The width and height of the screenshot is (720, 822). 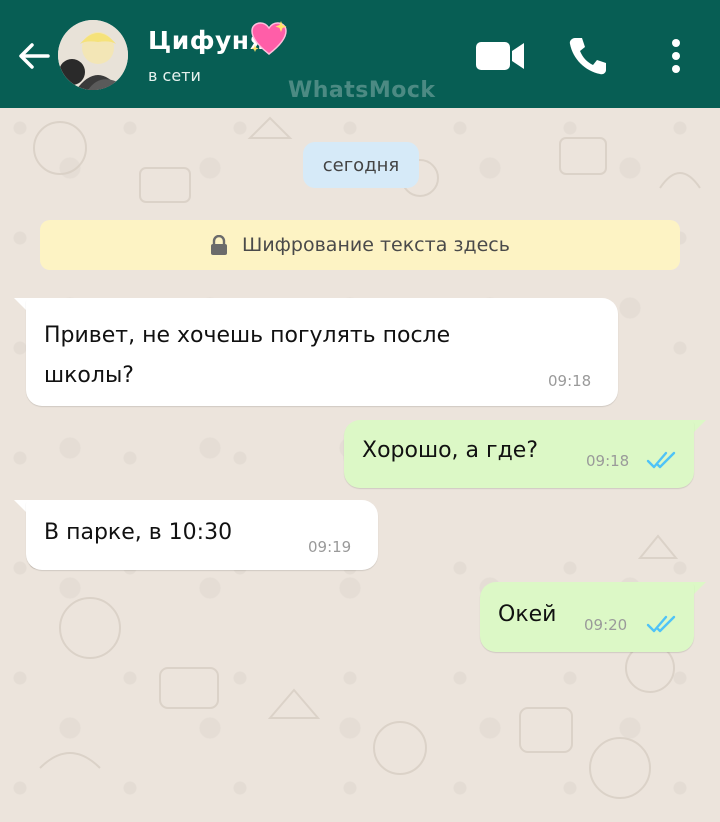 What do you see at coordinates (376, 245) in the screenshot?
I see `encryption-text: Шифрование текста здесь` at bounding box center [376, 245].